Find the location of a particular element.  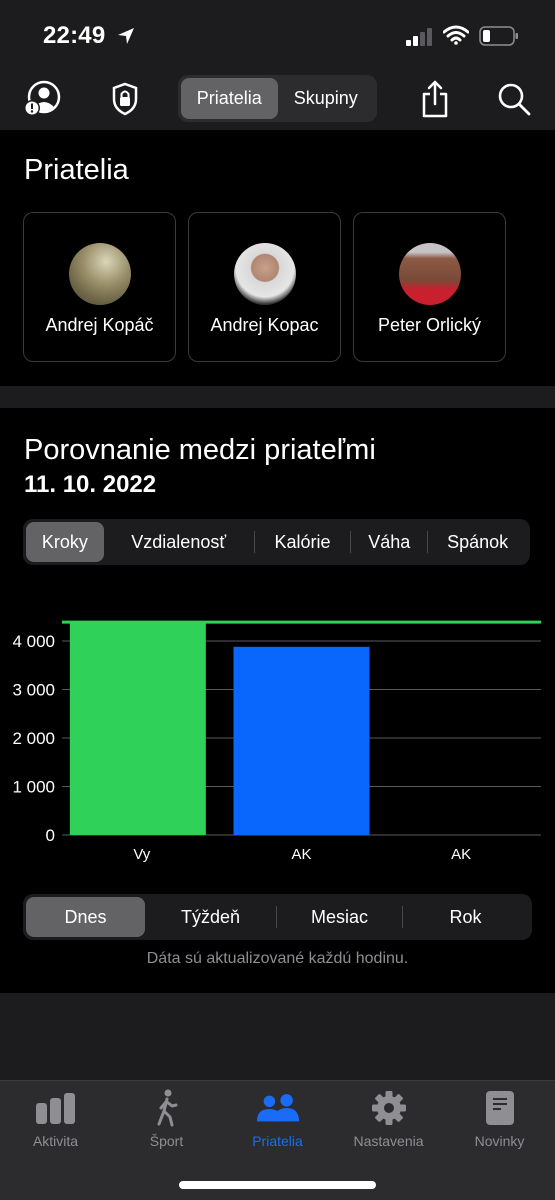

wifi-icon is located at coordinates (456, 35).